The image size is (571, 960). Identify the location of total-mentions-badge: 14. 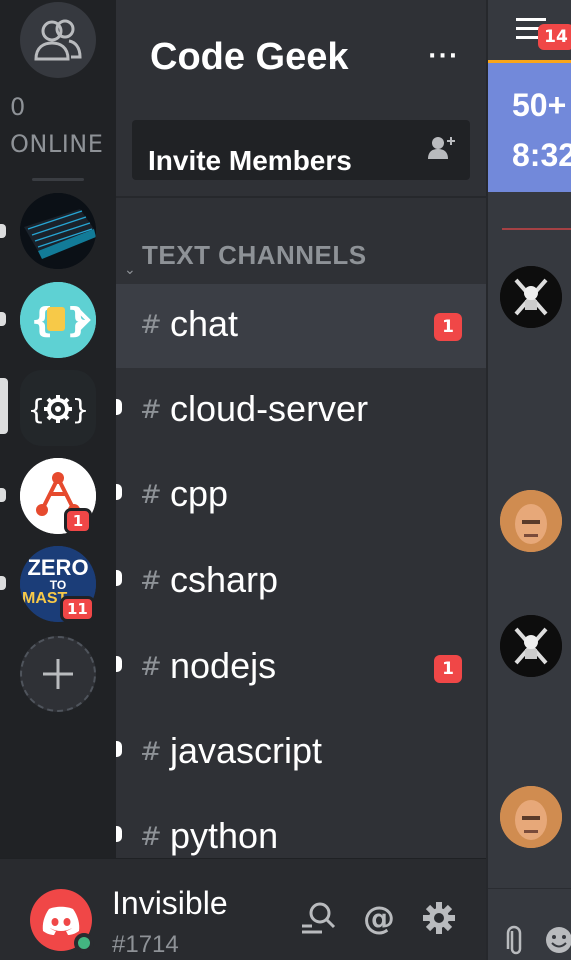
(554, 37).